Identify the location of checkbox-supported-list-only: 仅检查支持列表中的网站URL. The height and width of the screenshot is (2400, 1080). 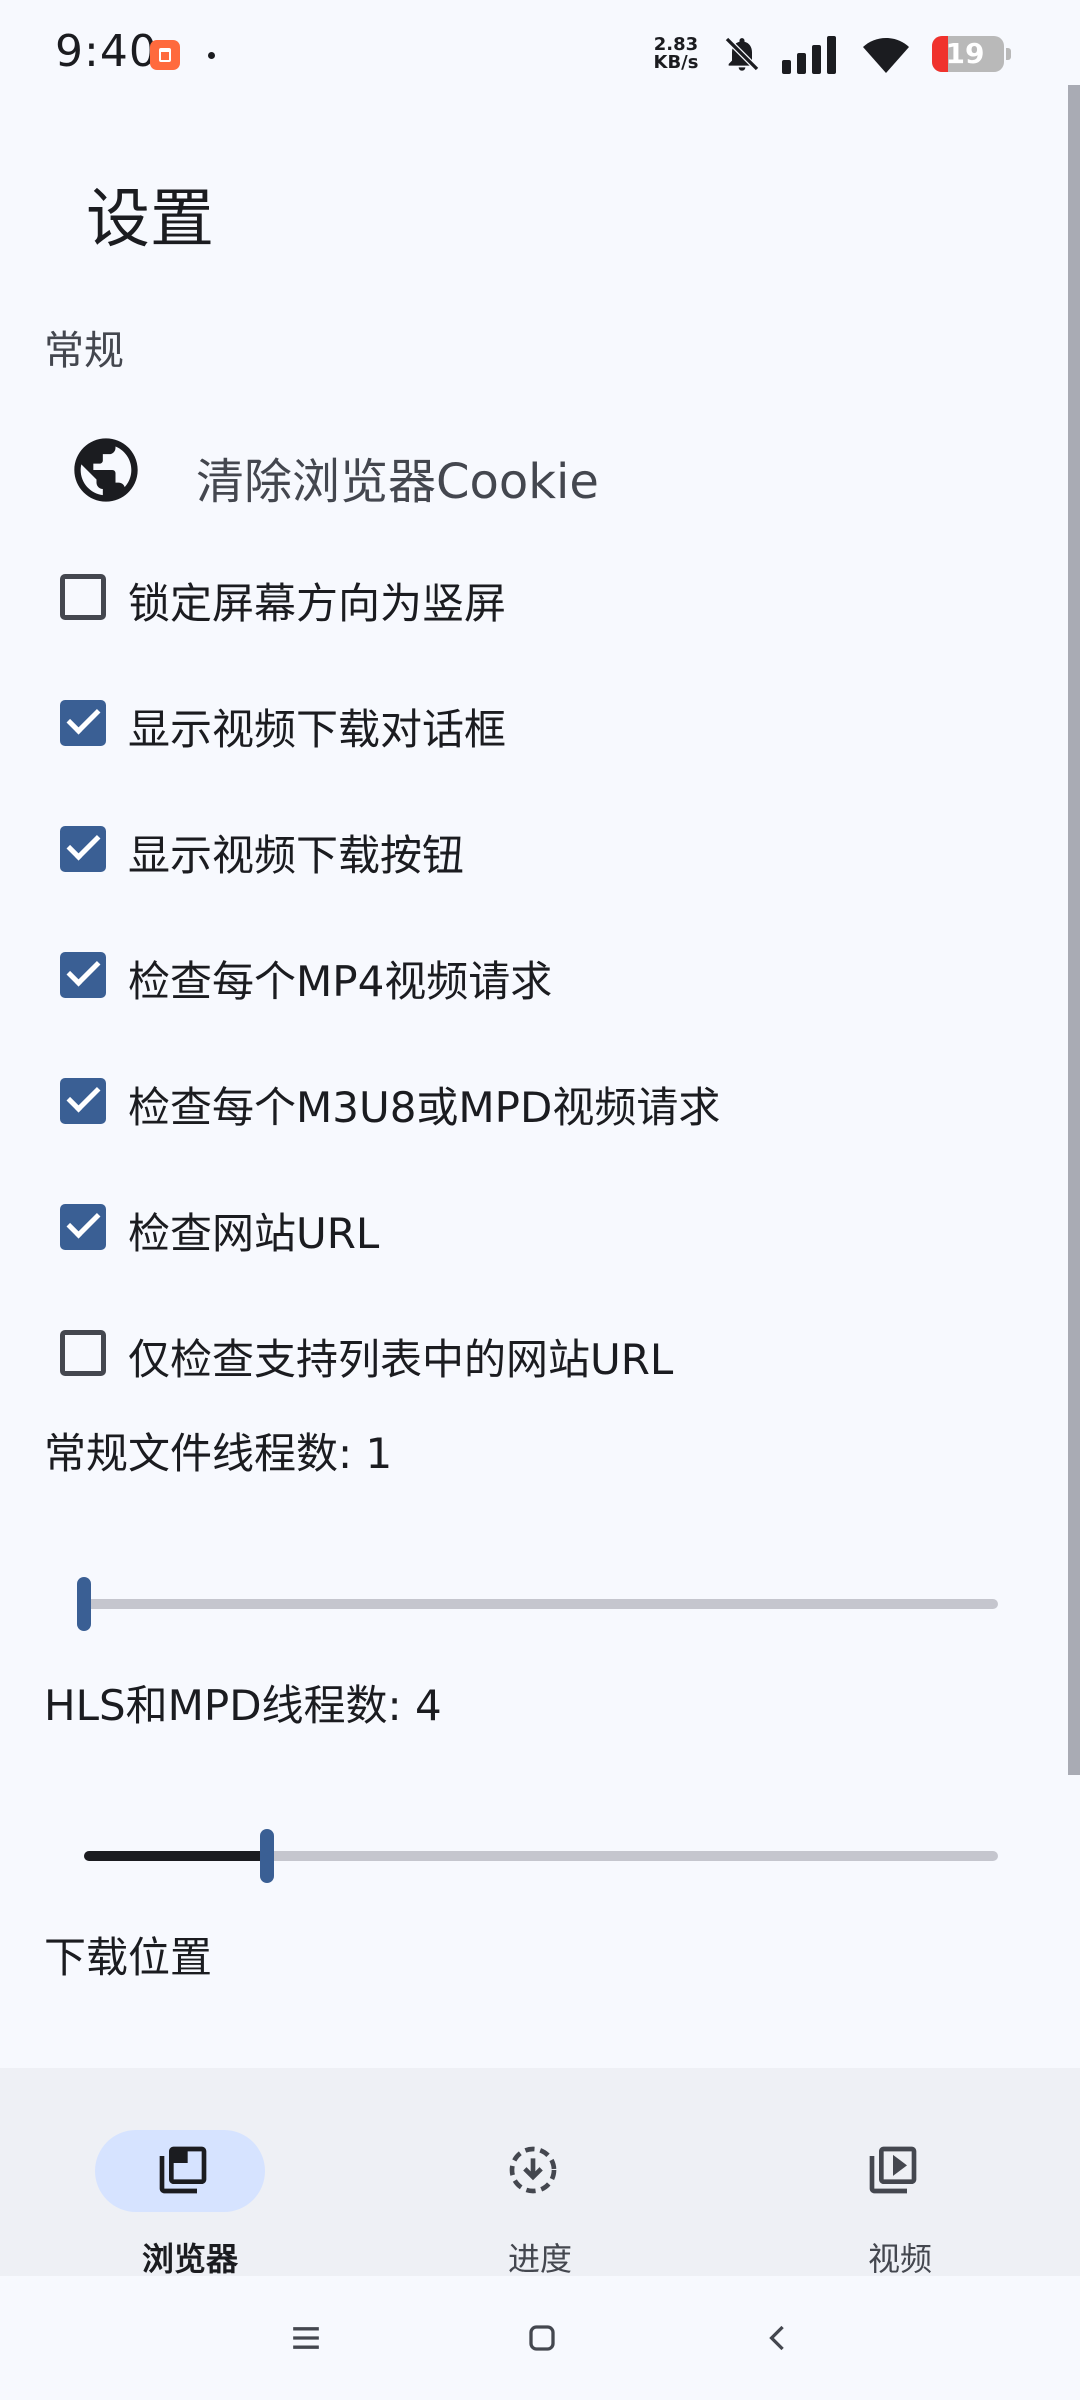
(530, 1353).